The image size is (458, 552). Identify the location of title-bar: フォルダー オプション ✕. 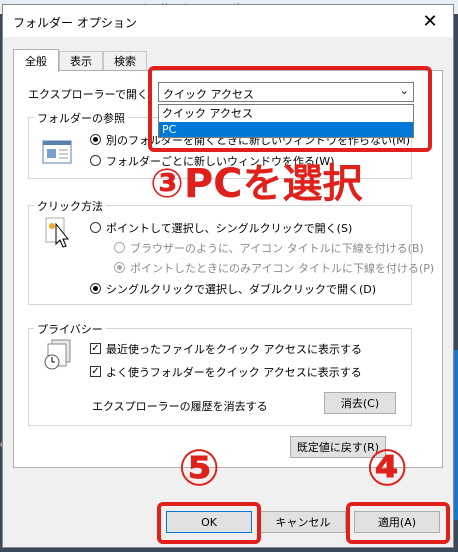
(228, 21).